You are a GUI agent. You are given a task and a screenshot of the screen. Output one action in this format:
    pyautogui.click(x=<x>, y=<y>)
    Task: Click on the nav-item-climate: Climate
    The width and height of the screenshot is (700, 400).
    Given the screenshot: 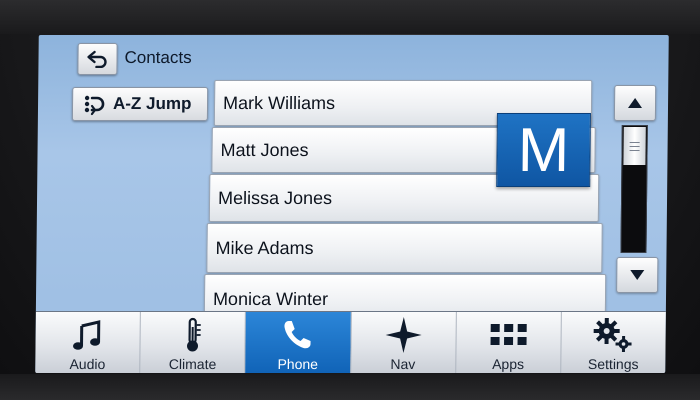 What is the action you would take?
    pyautogui.click(x=193, y=342)
    